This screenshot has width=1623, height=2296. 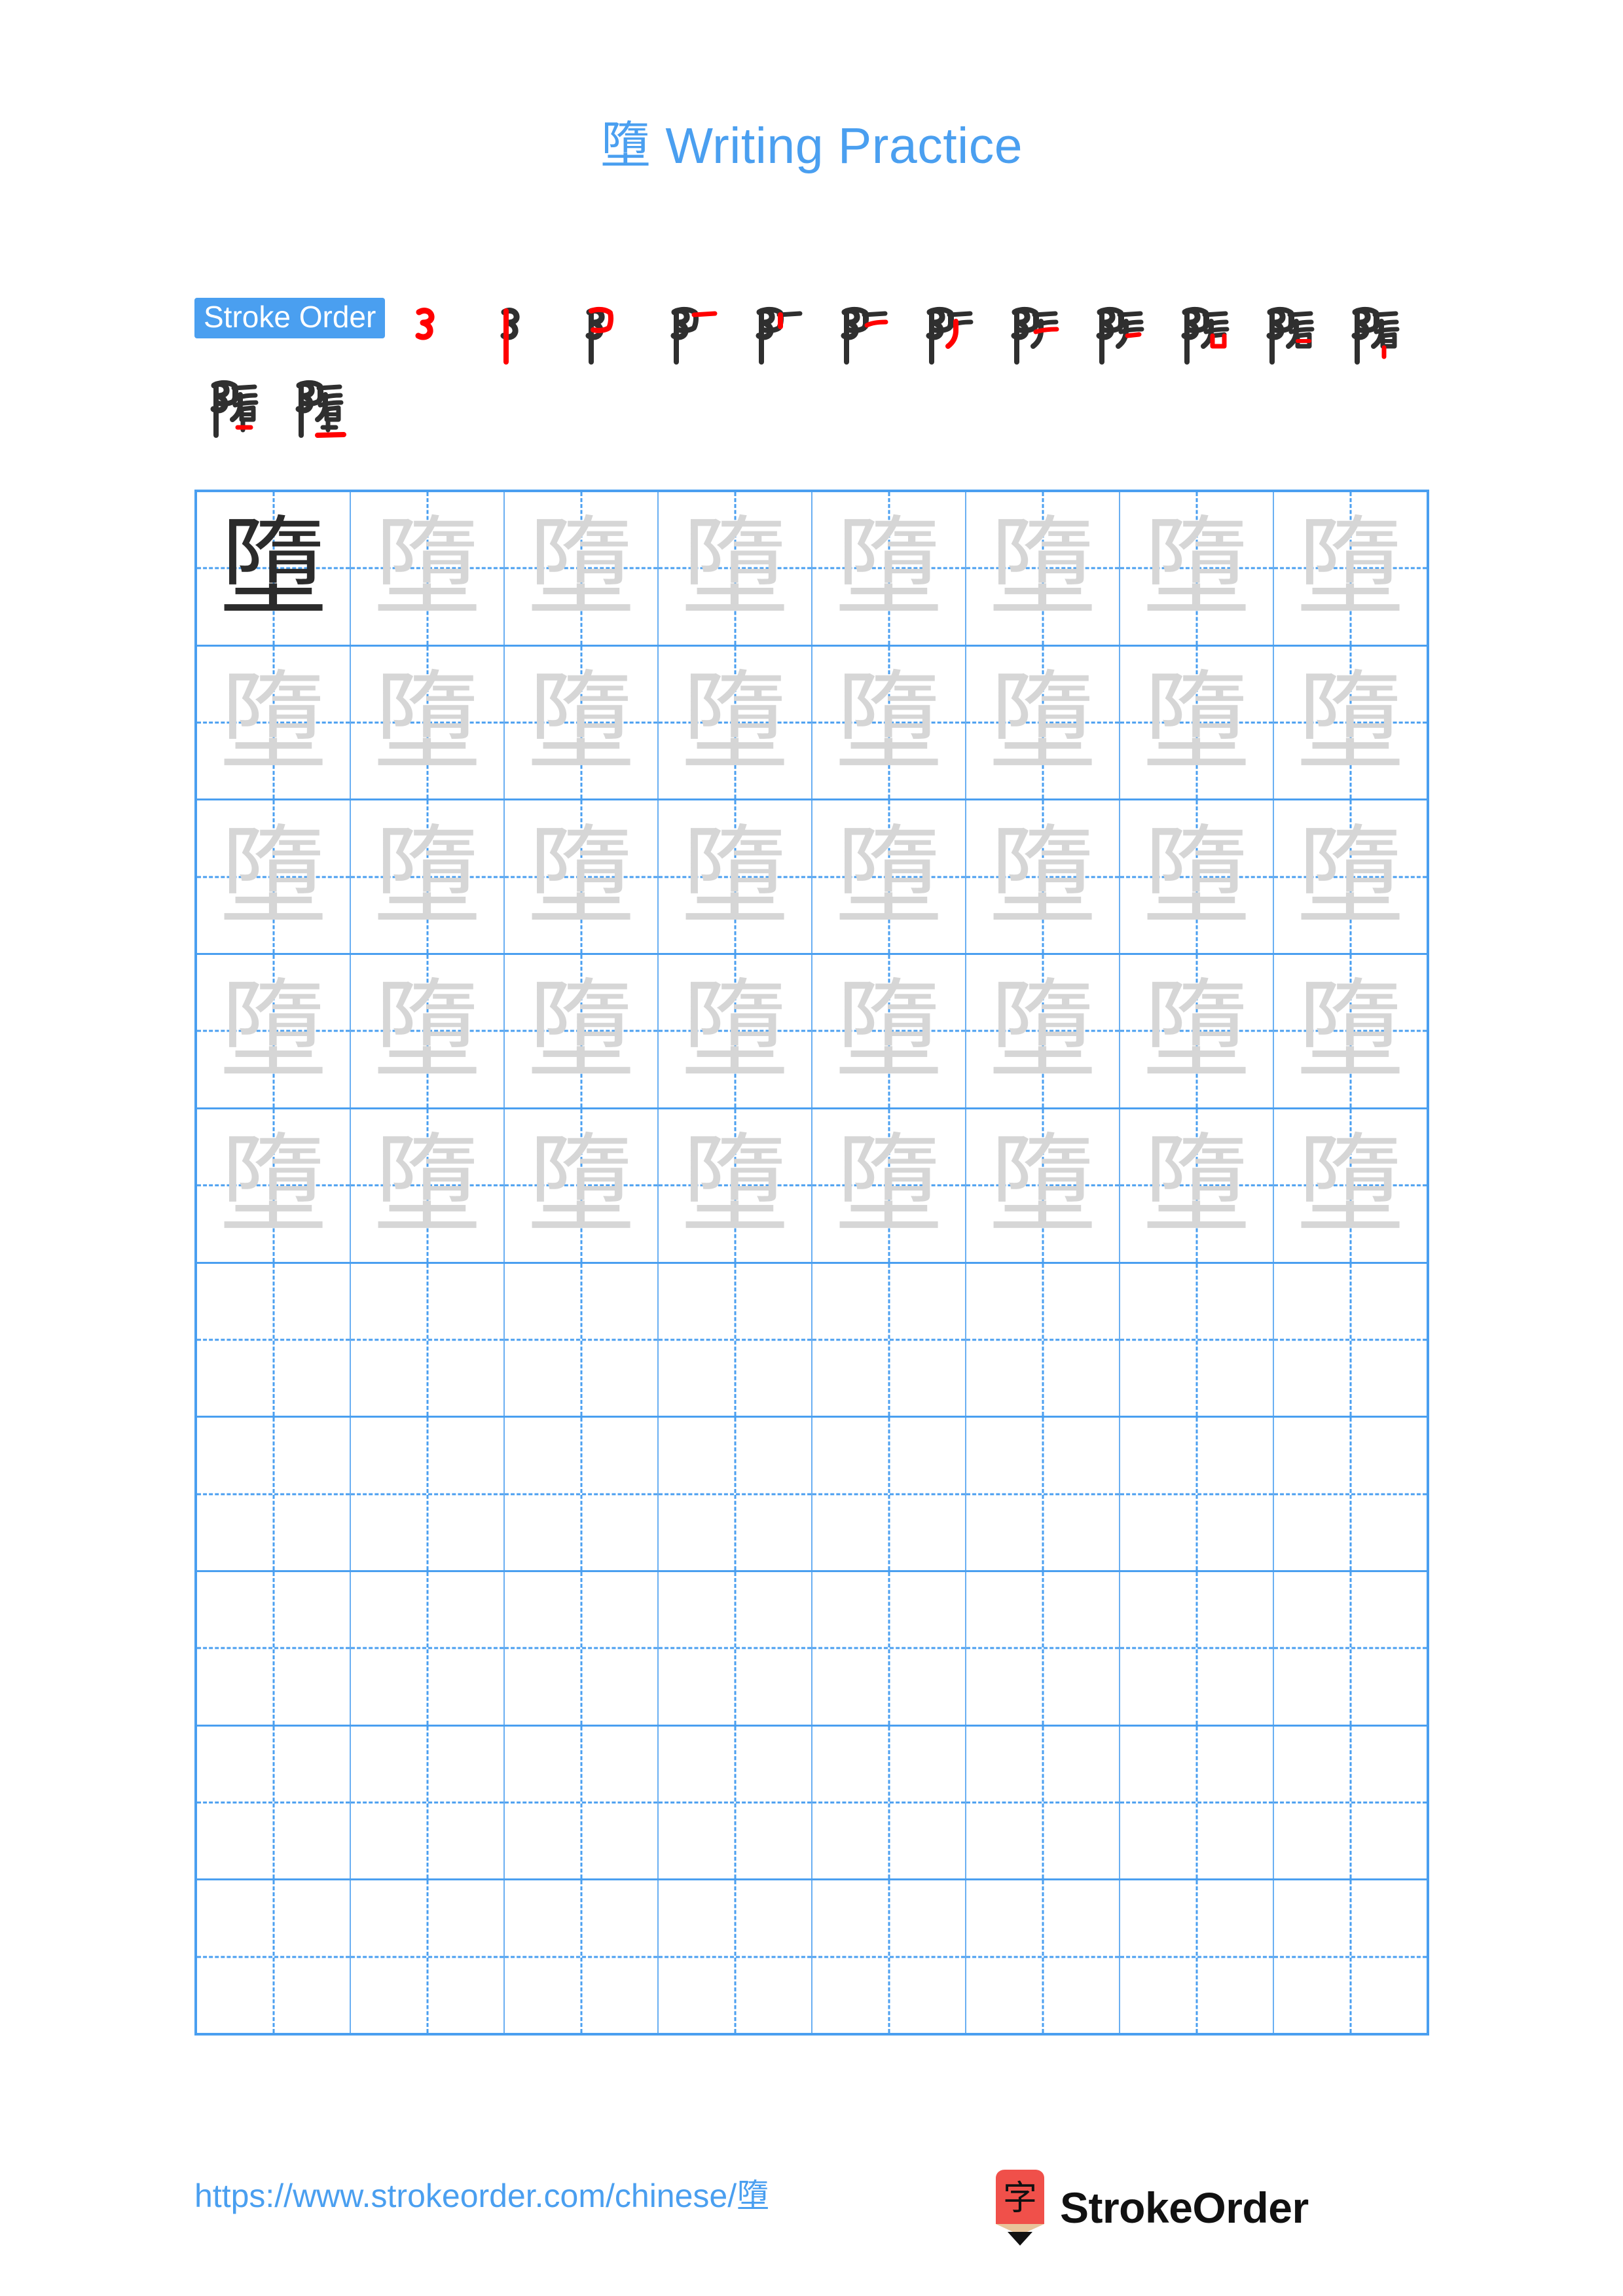 I want to click on svg-text: 字, so click(x=1020, y=2198).